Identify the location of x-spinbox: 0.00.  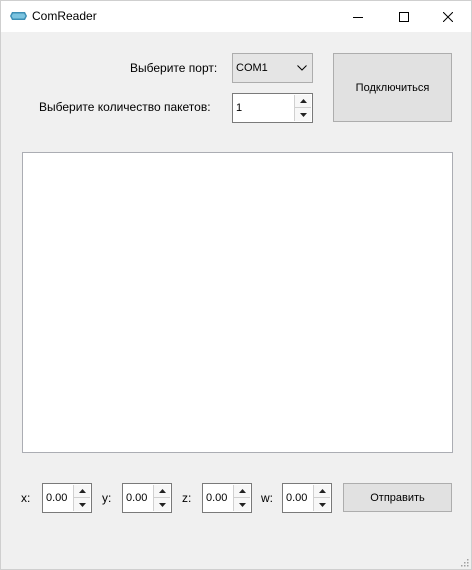
(67, 498).